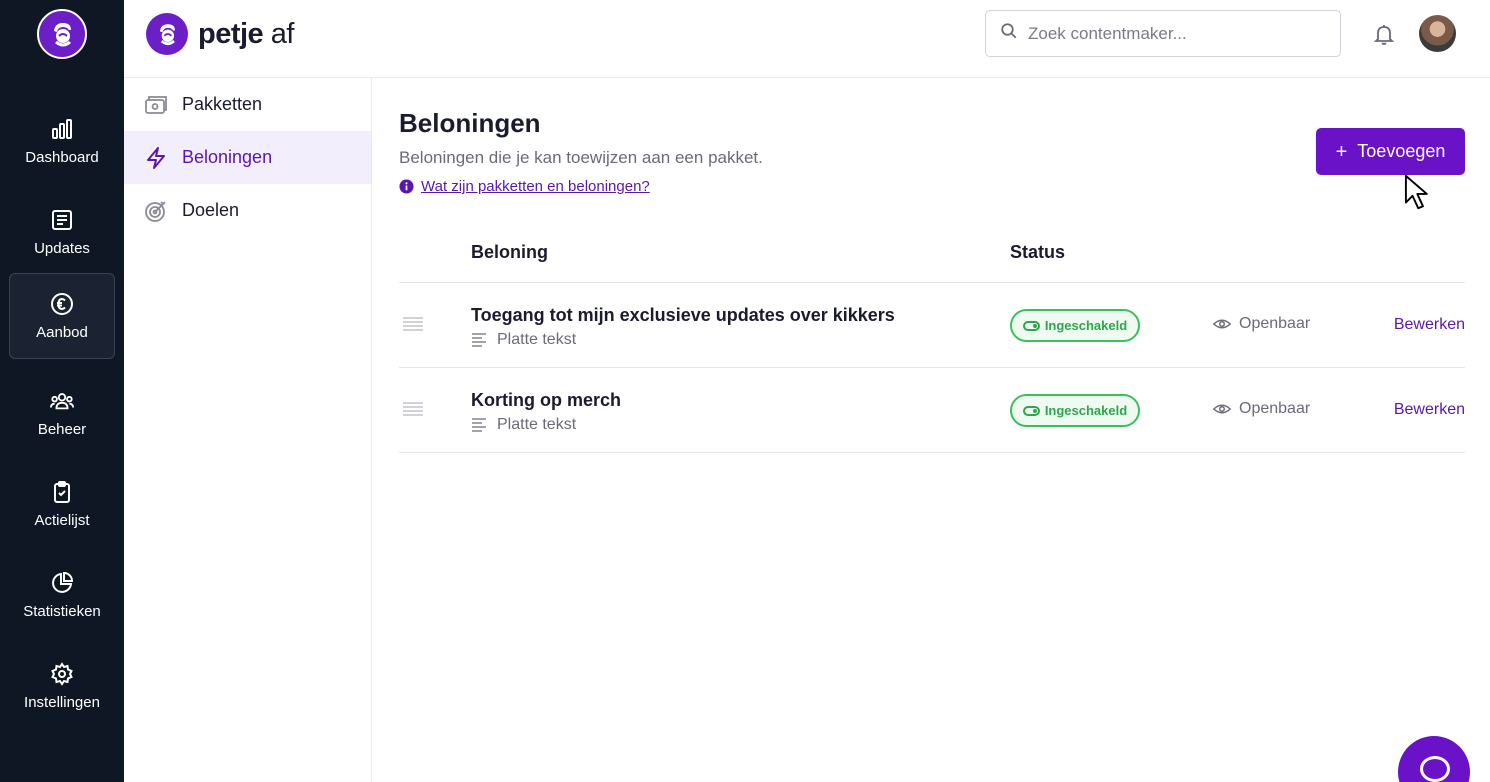 The width and height of the screenshot is (1490, 782). What do you see at coordinates (156, 105) in the screenshot?
I see `package-icon` at bounding box center [156, 105].